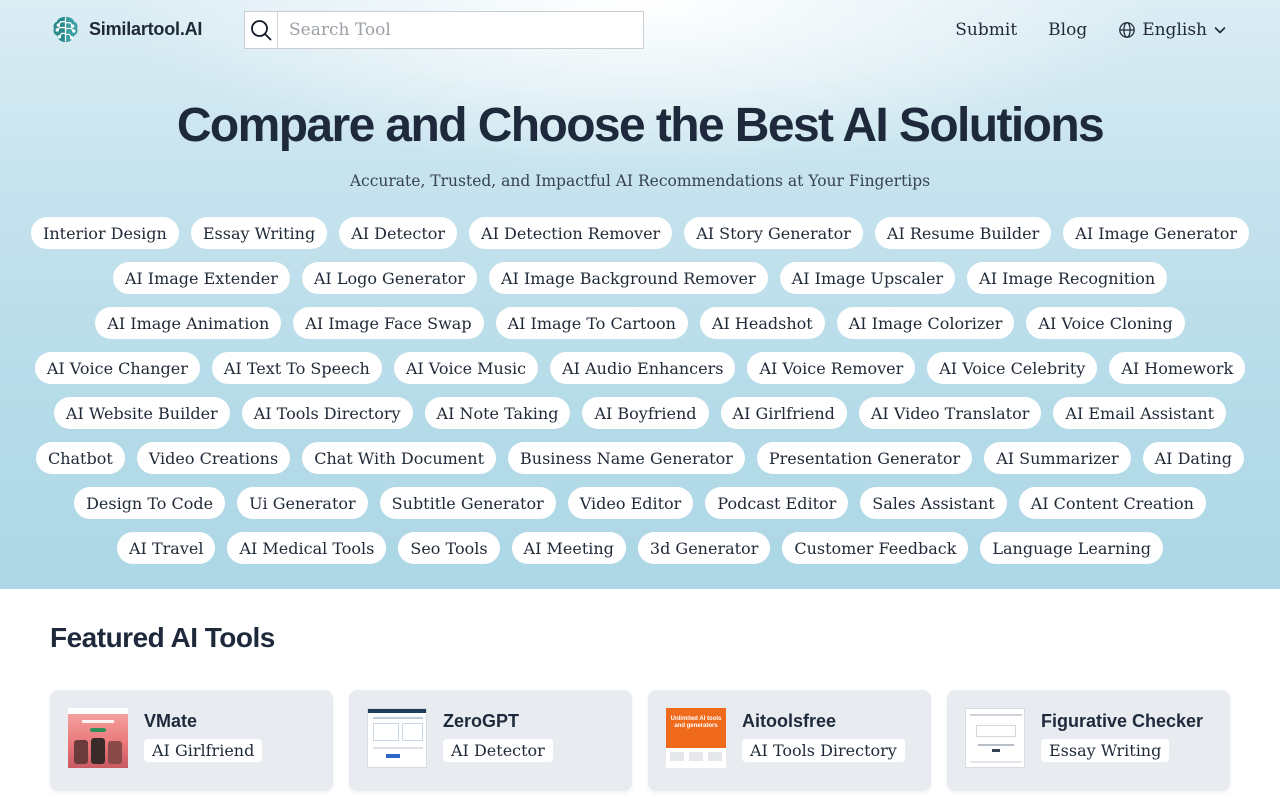 Image resolution: width=1280 pixels, height=800 pixels. I want to click on top-nav: Submit Blog English, so click(1091, 30).